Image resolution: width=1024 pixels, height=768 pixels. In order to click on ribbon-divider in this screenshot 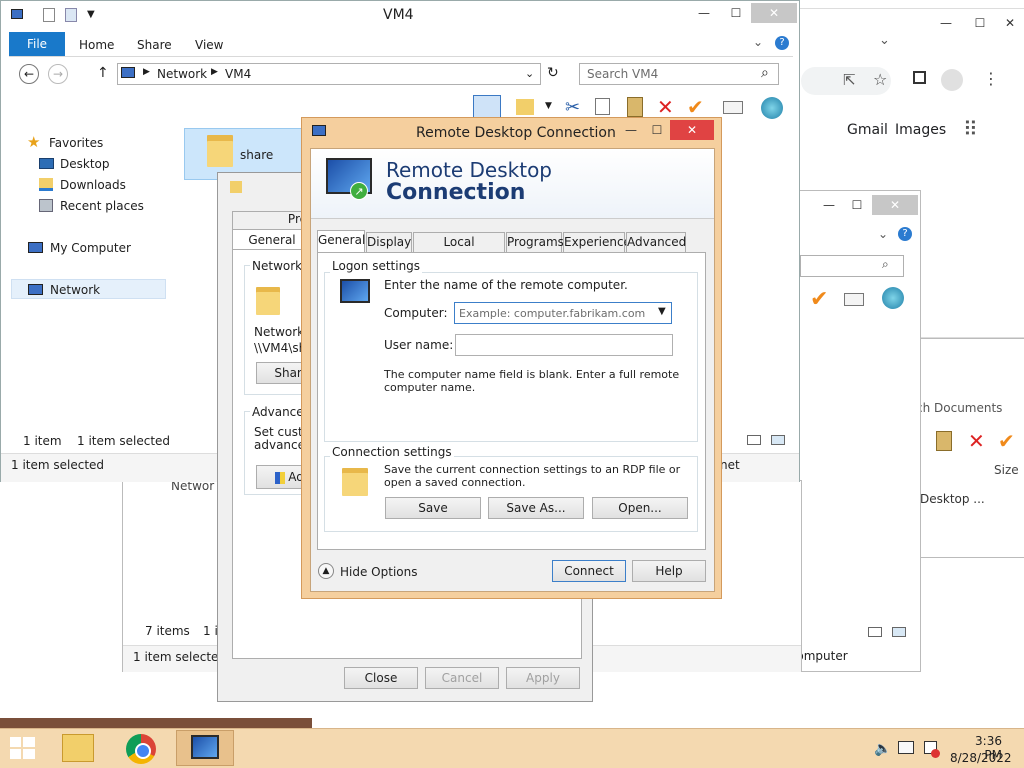, I will do `click(401, 56)`.